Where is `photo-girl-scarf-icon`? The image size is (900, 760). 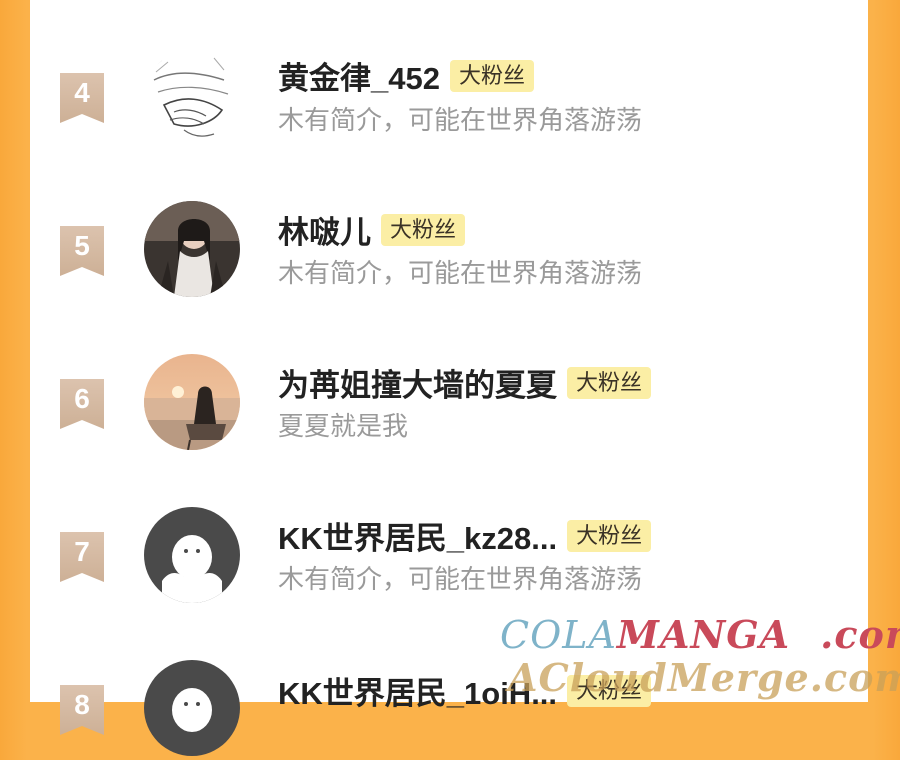
photo-girl-scarf-icon is located at coordinates (192, 249).